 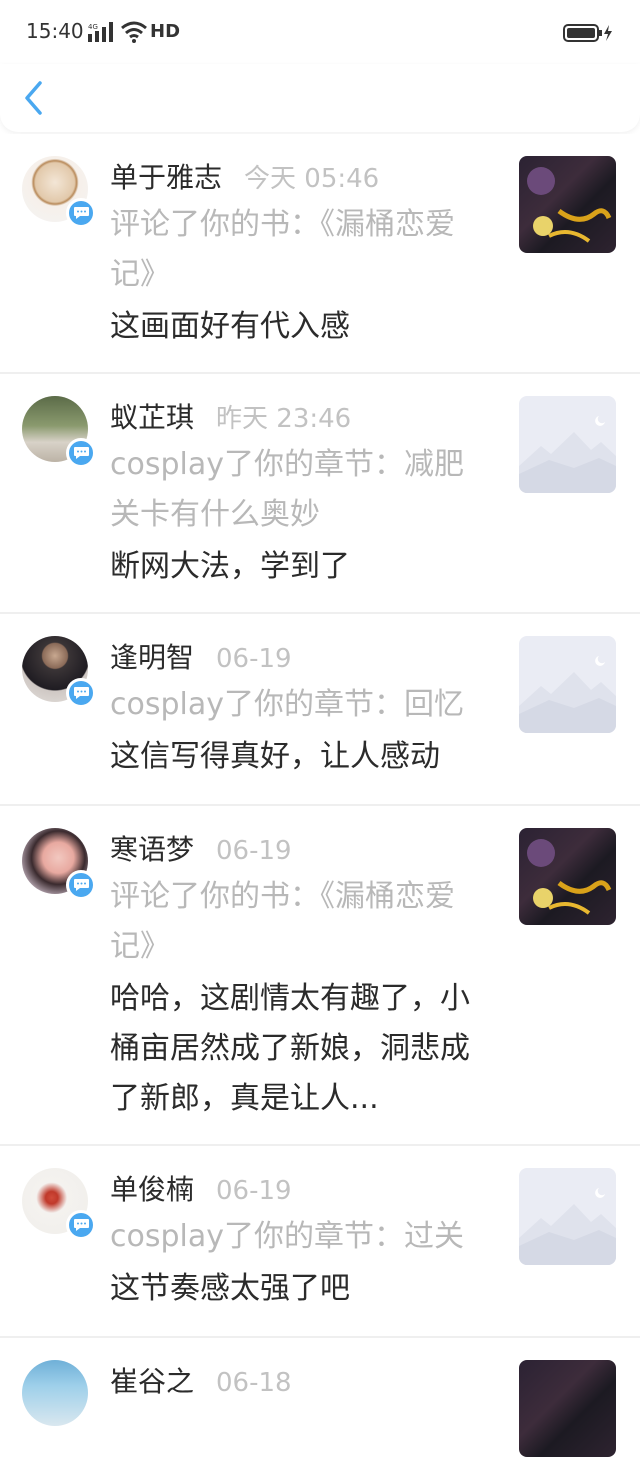 I want to click on comment-text: 这信写得真好，让人感动, so click(x=275, y=756).